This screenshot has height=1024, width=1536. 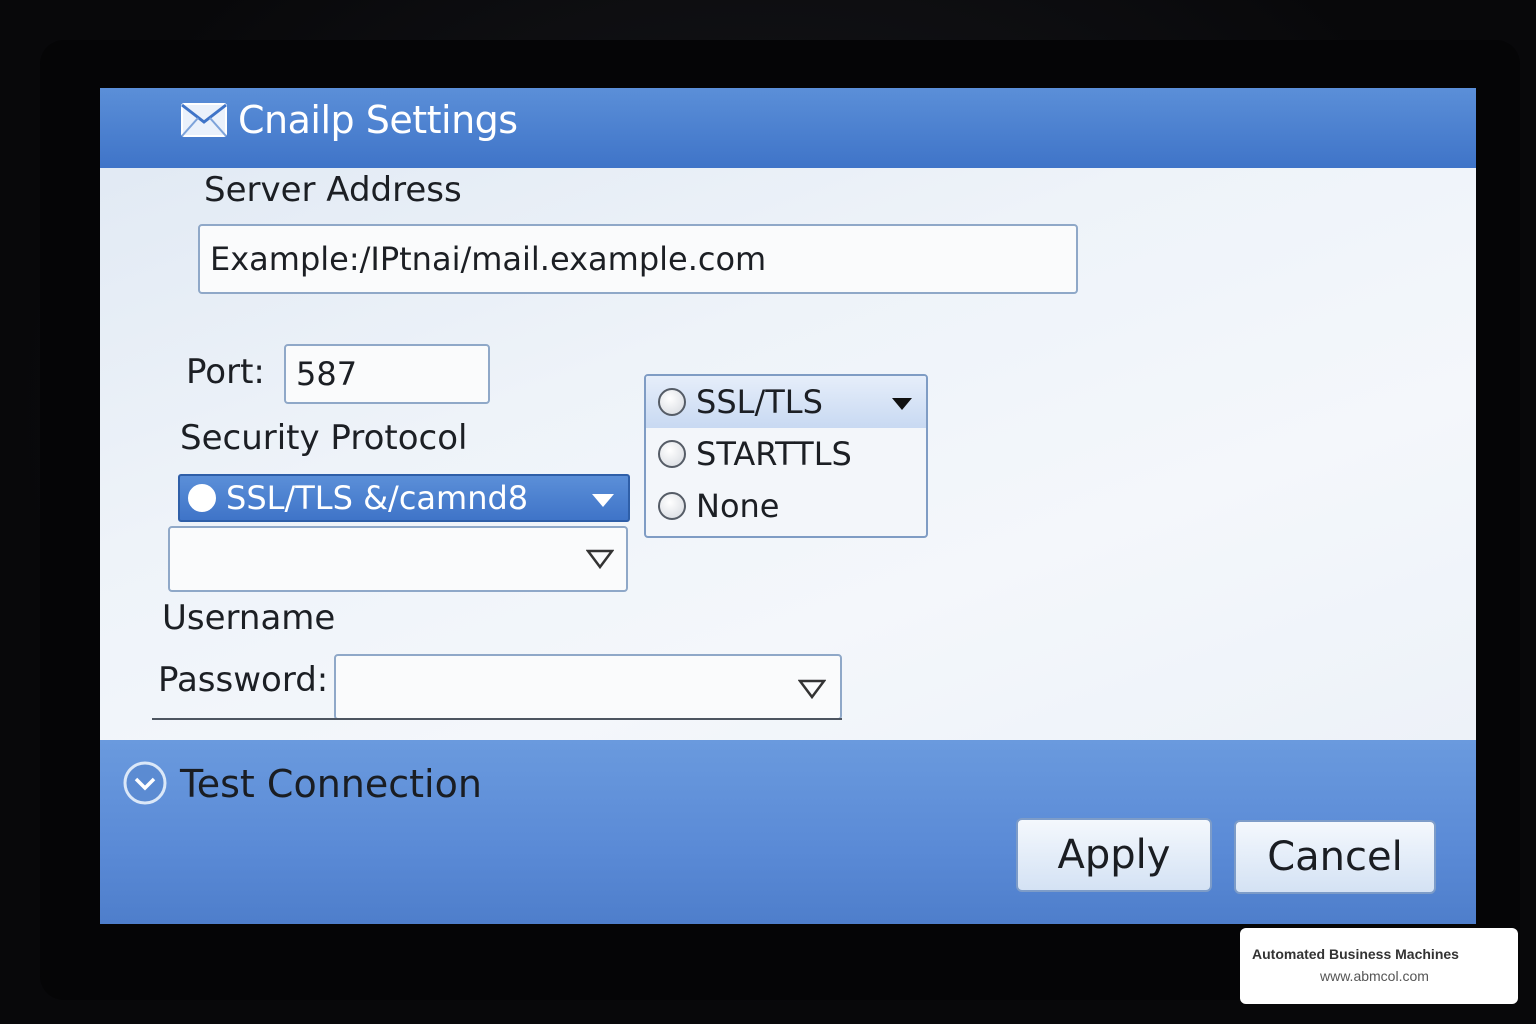 I want to click on password-label: Password:, so click(x=243, y=680).